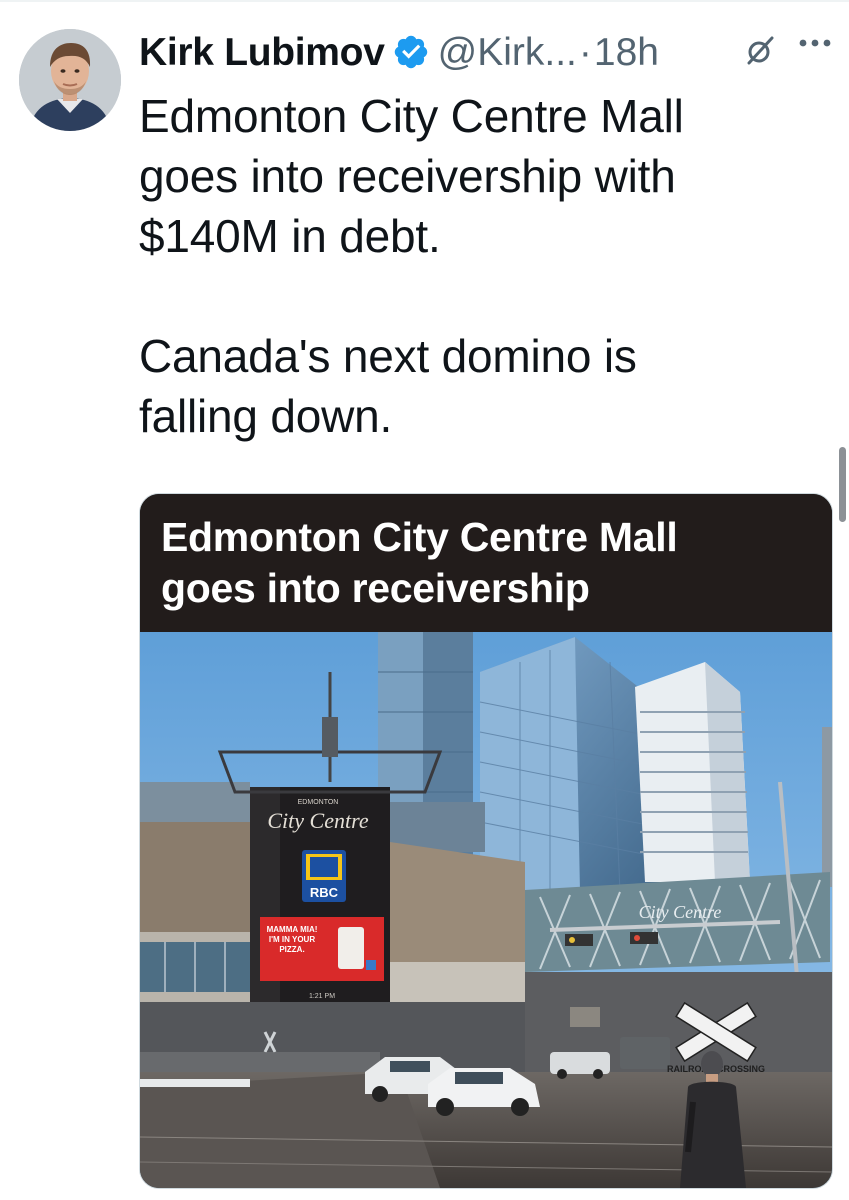 Image resolution: width=849 pixels, height=1200 pixels. What do you see at coordinates (292, 929) in the screenshot?
I see `billboard-line: MAMMA MIA!` at bounding box center [292, 929].